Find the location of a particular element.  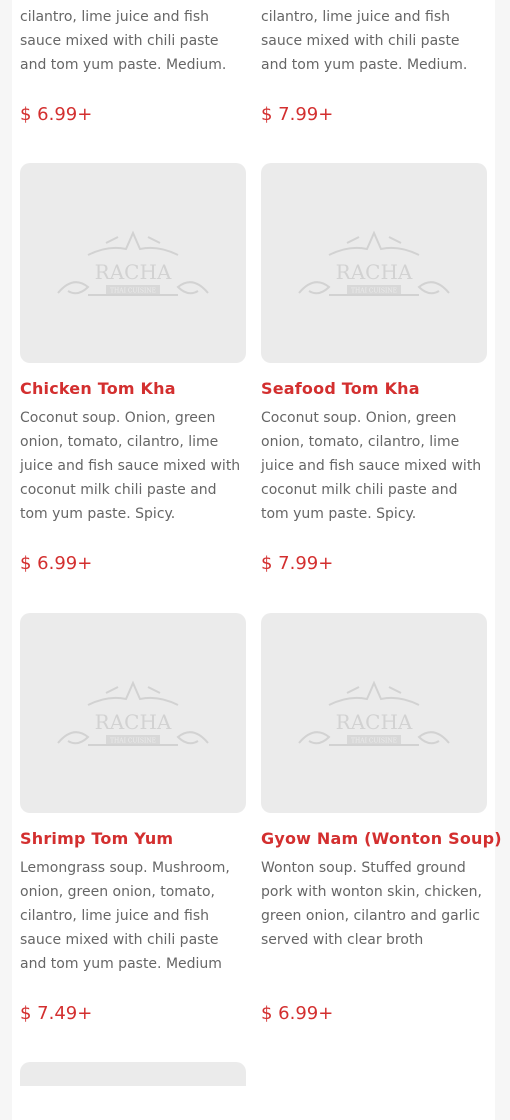

item-title: Seafood Tom Kha is located at coordinates (374, 388).